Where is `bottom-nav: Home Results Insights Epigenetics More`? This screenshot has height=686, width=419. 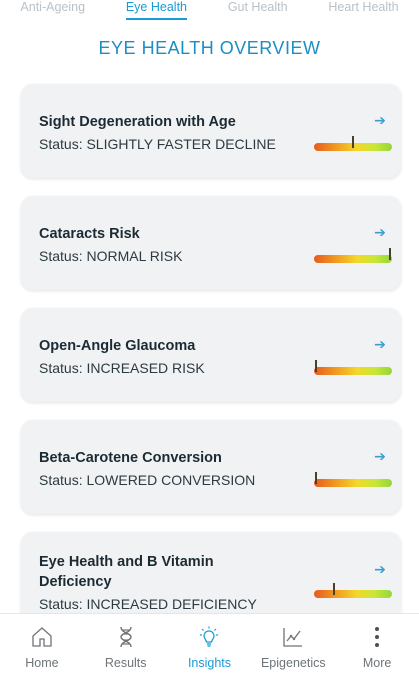 bottom-nav: Home Results Insights Epigenetics More is located at coordinates (209, 649).